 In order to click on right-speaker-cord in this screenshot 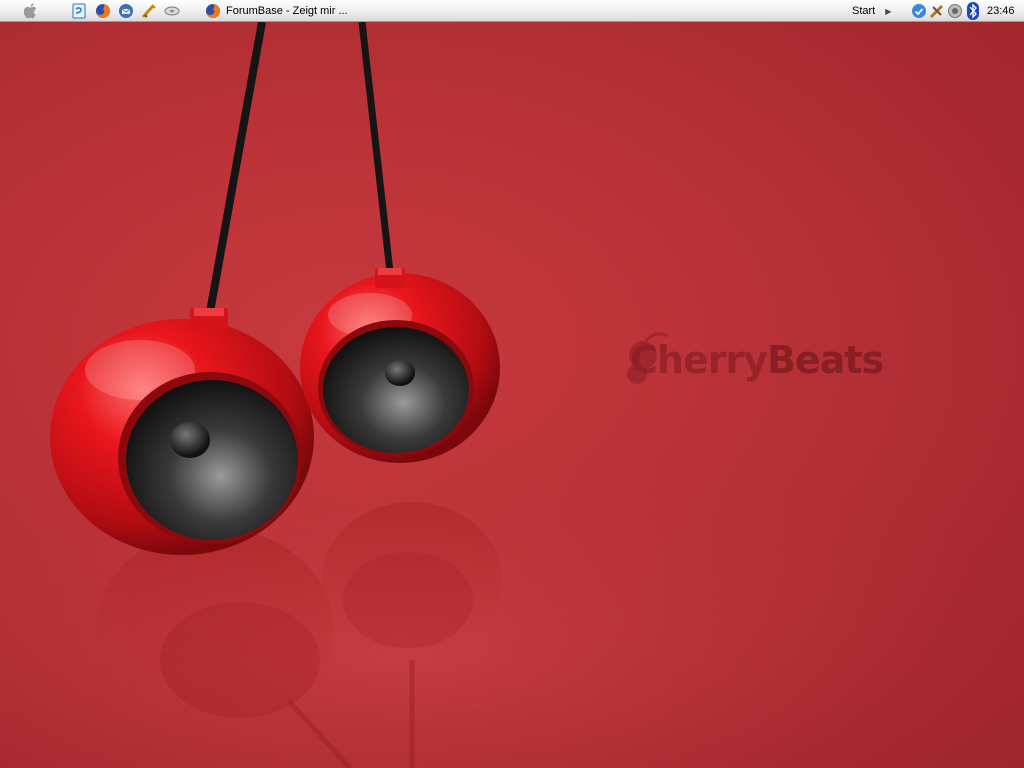, I will do `click(376, 147)`.